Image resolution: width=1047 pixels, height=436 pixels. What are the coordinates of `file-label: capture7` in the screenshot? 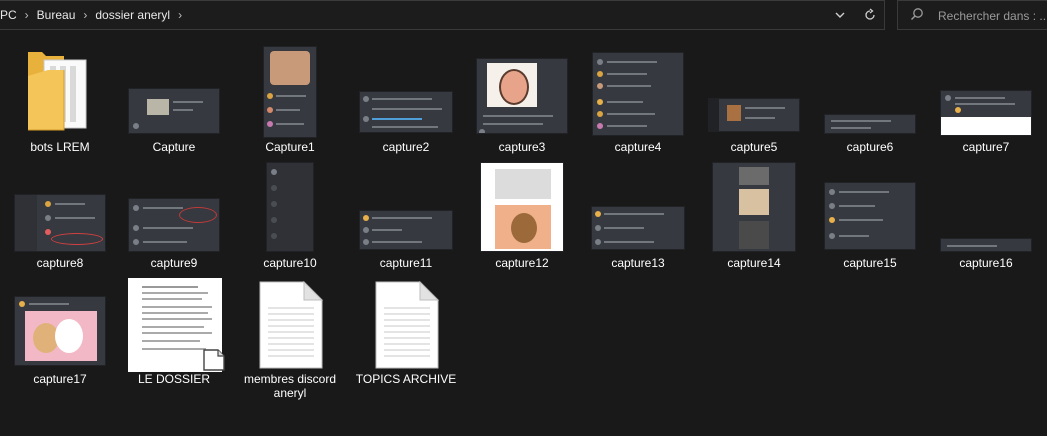 It's located at (986, 147).